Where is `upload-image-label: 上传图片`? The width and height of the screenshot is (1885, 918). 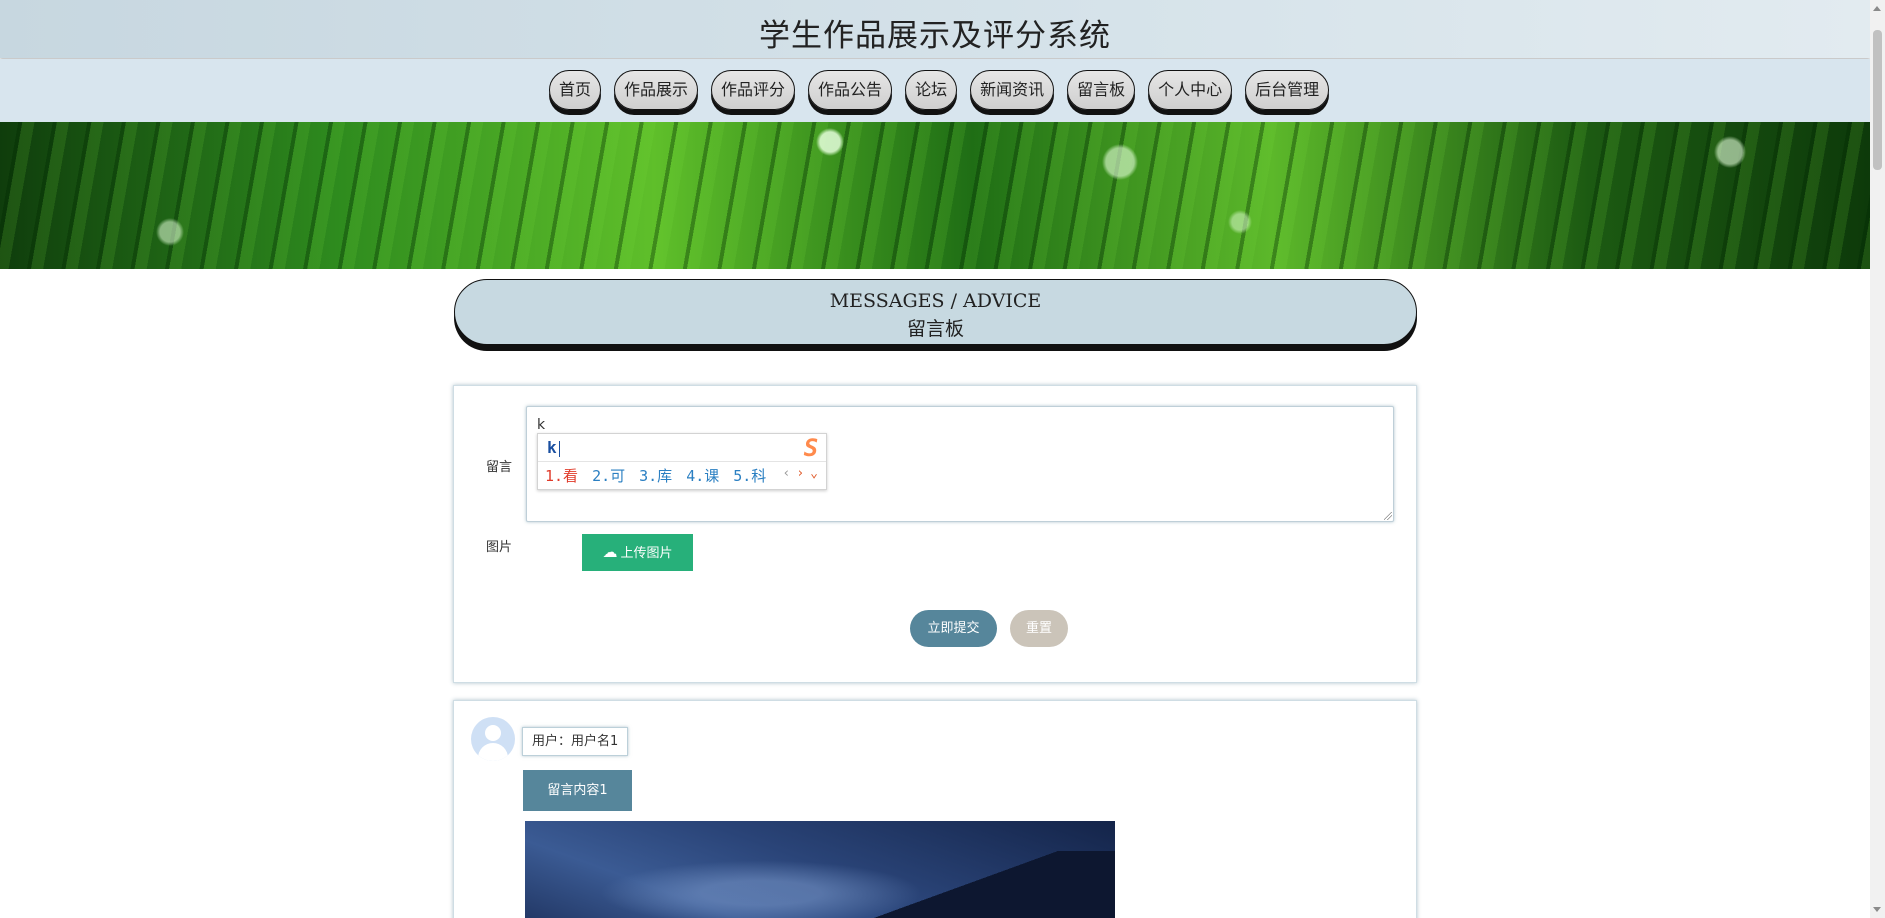 upload-image-label: 上传图片 is located at coordinates (646, 553).